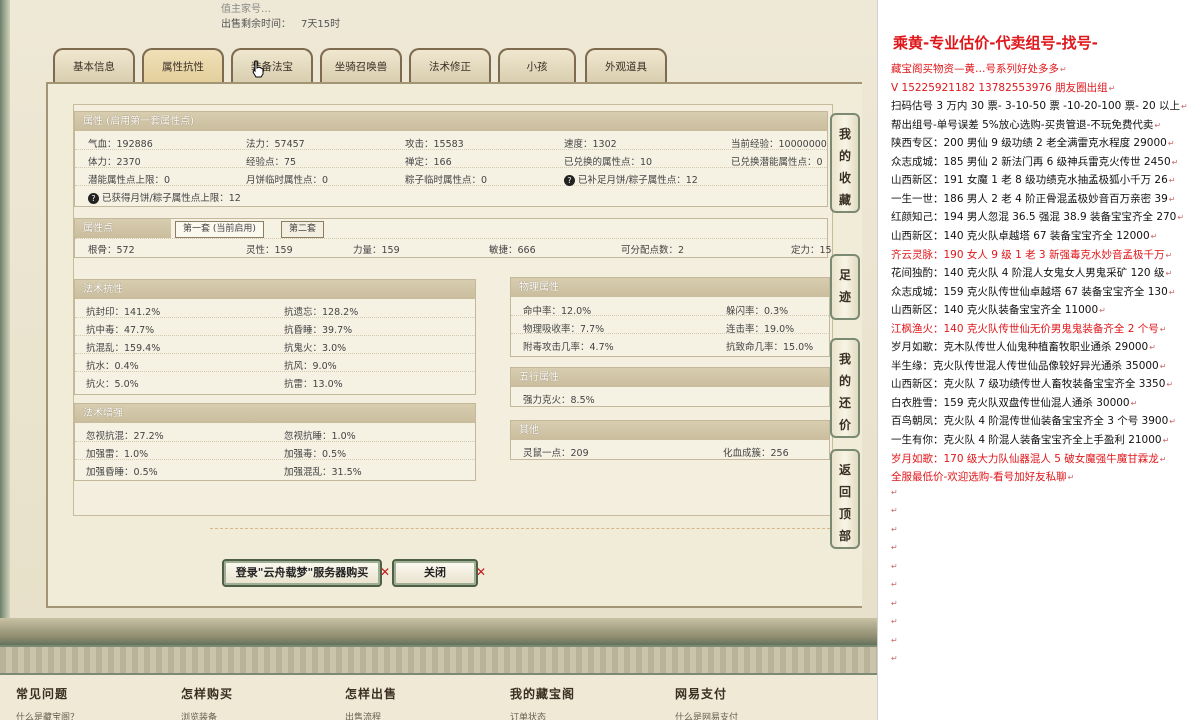 This screenshot has width=1188, height=720. What do you see at coordinates (559, 400) in the screenshot?
I see `element-fire-counter: 强力克火：8.5%` at bounding box center [559, 400].